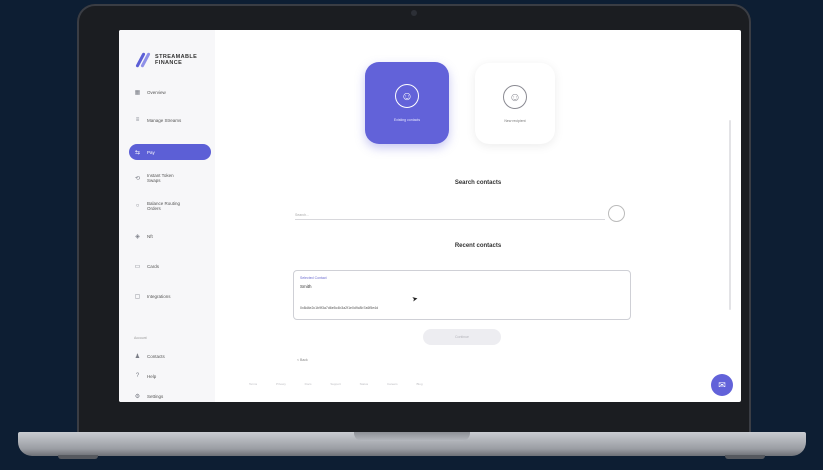  I want to click on sidebar-item-help: ? Help, so click(170, 376).